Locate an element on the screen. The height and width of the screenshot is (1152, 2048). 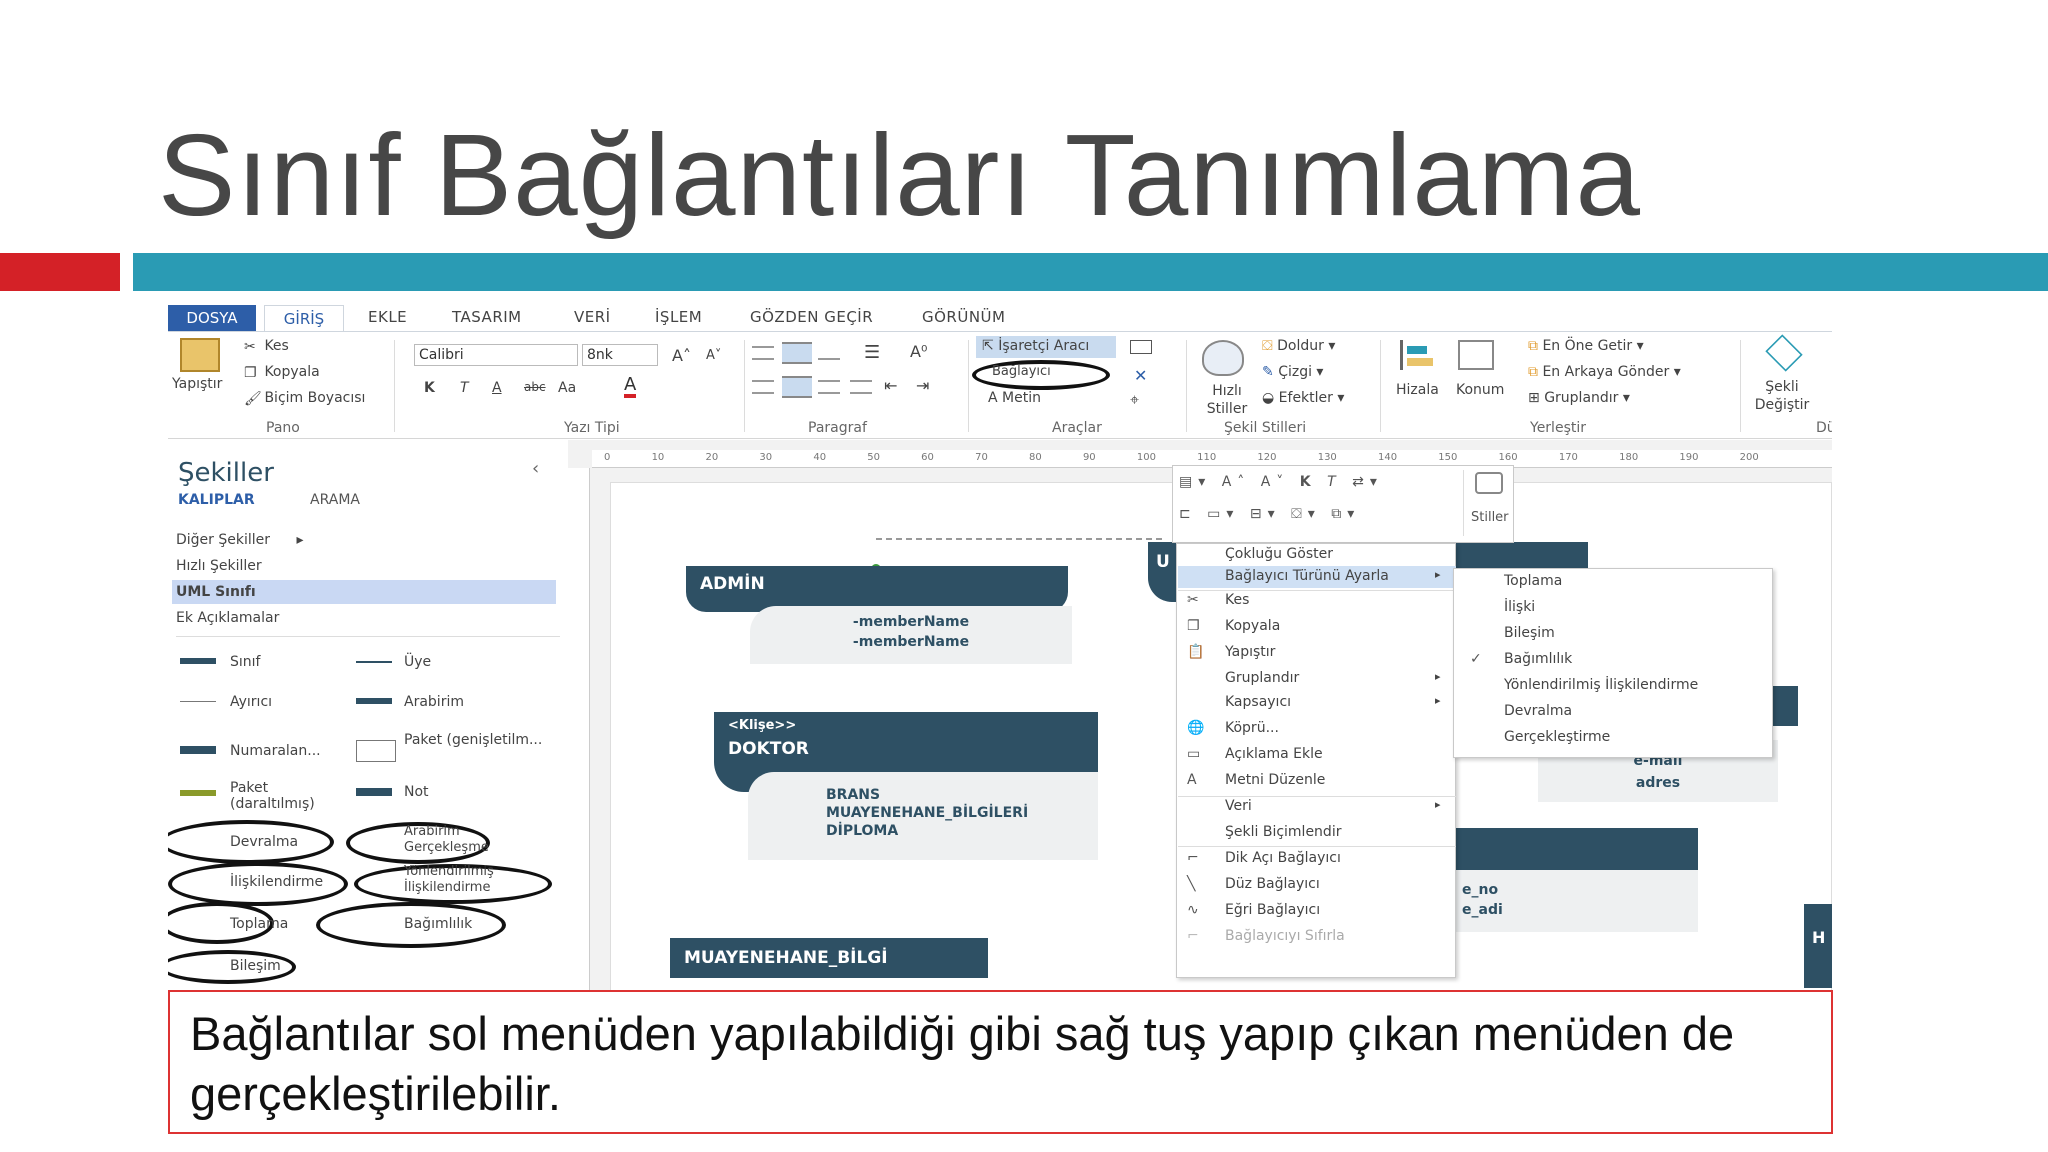
category-diger-sekiller: Diğer Şekiller ▸ is located at coordinates (240, 540).